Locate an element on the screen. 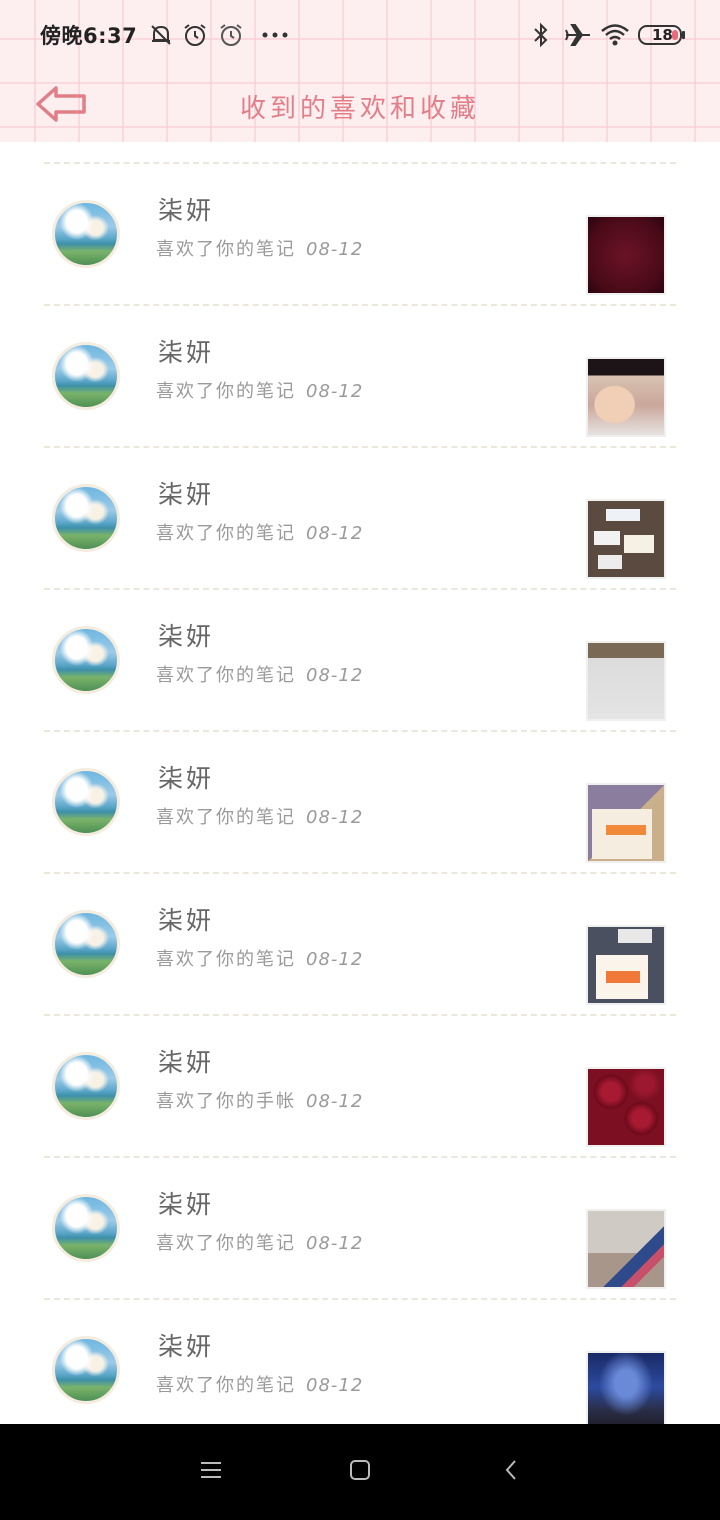  bluetooth-icon is located at coordinates (541, 35).